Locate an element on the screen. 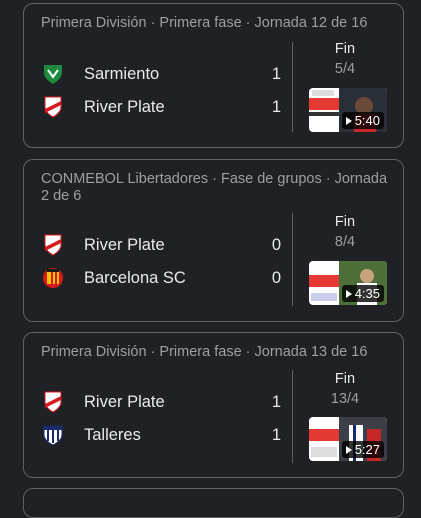 Image resolution: width=421 pixels, height=518 pixels. team-name: Talleres is located at coordinates (112, 434).